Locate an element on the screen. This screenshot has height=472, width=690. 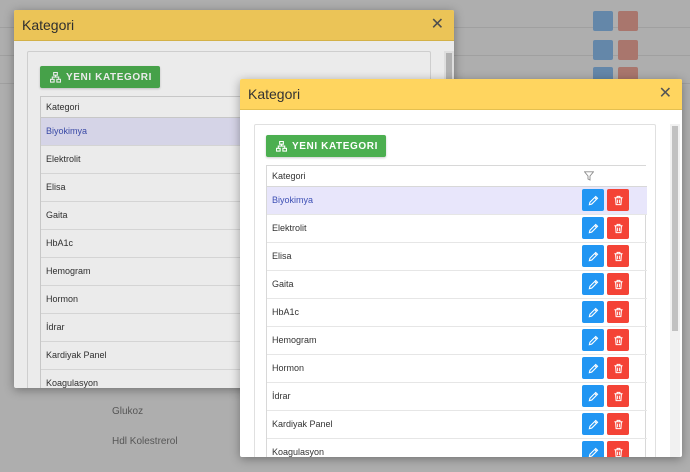
scrollbar is located at coordinates (675, 290).